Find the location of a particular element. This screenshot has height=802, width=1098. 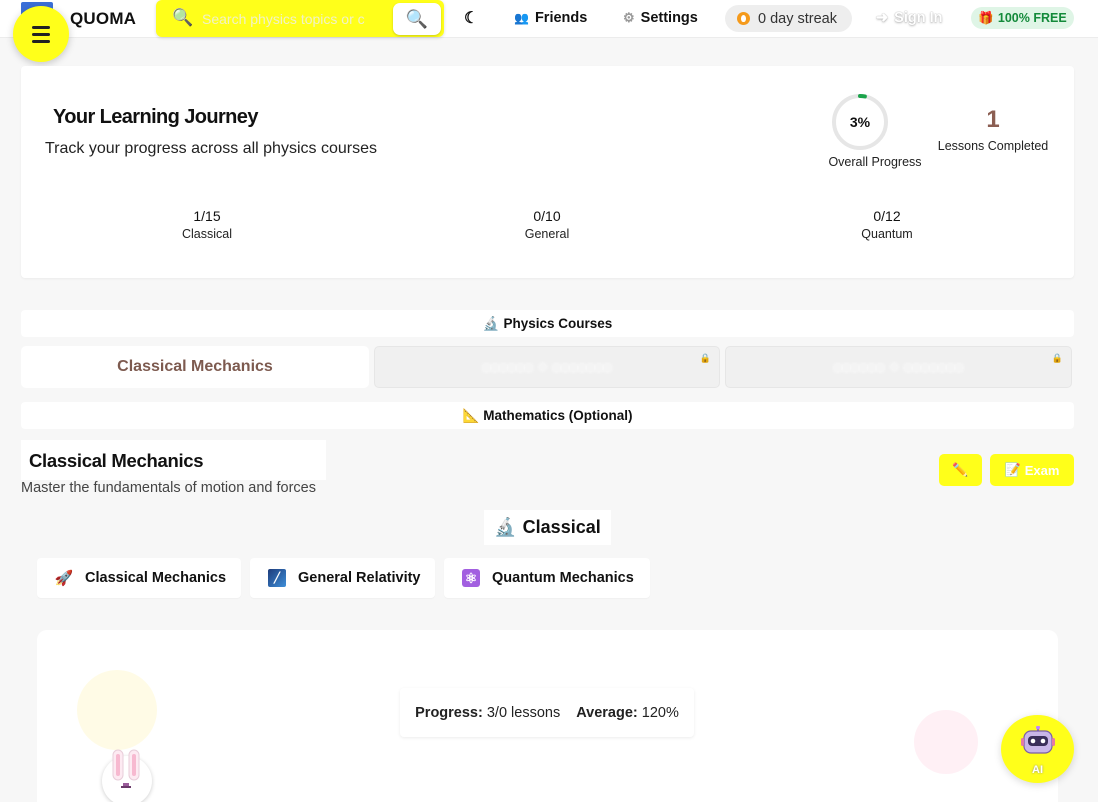

signin-label: Sign In is located at coordinates (918, 18).